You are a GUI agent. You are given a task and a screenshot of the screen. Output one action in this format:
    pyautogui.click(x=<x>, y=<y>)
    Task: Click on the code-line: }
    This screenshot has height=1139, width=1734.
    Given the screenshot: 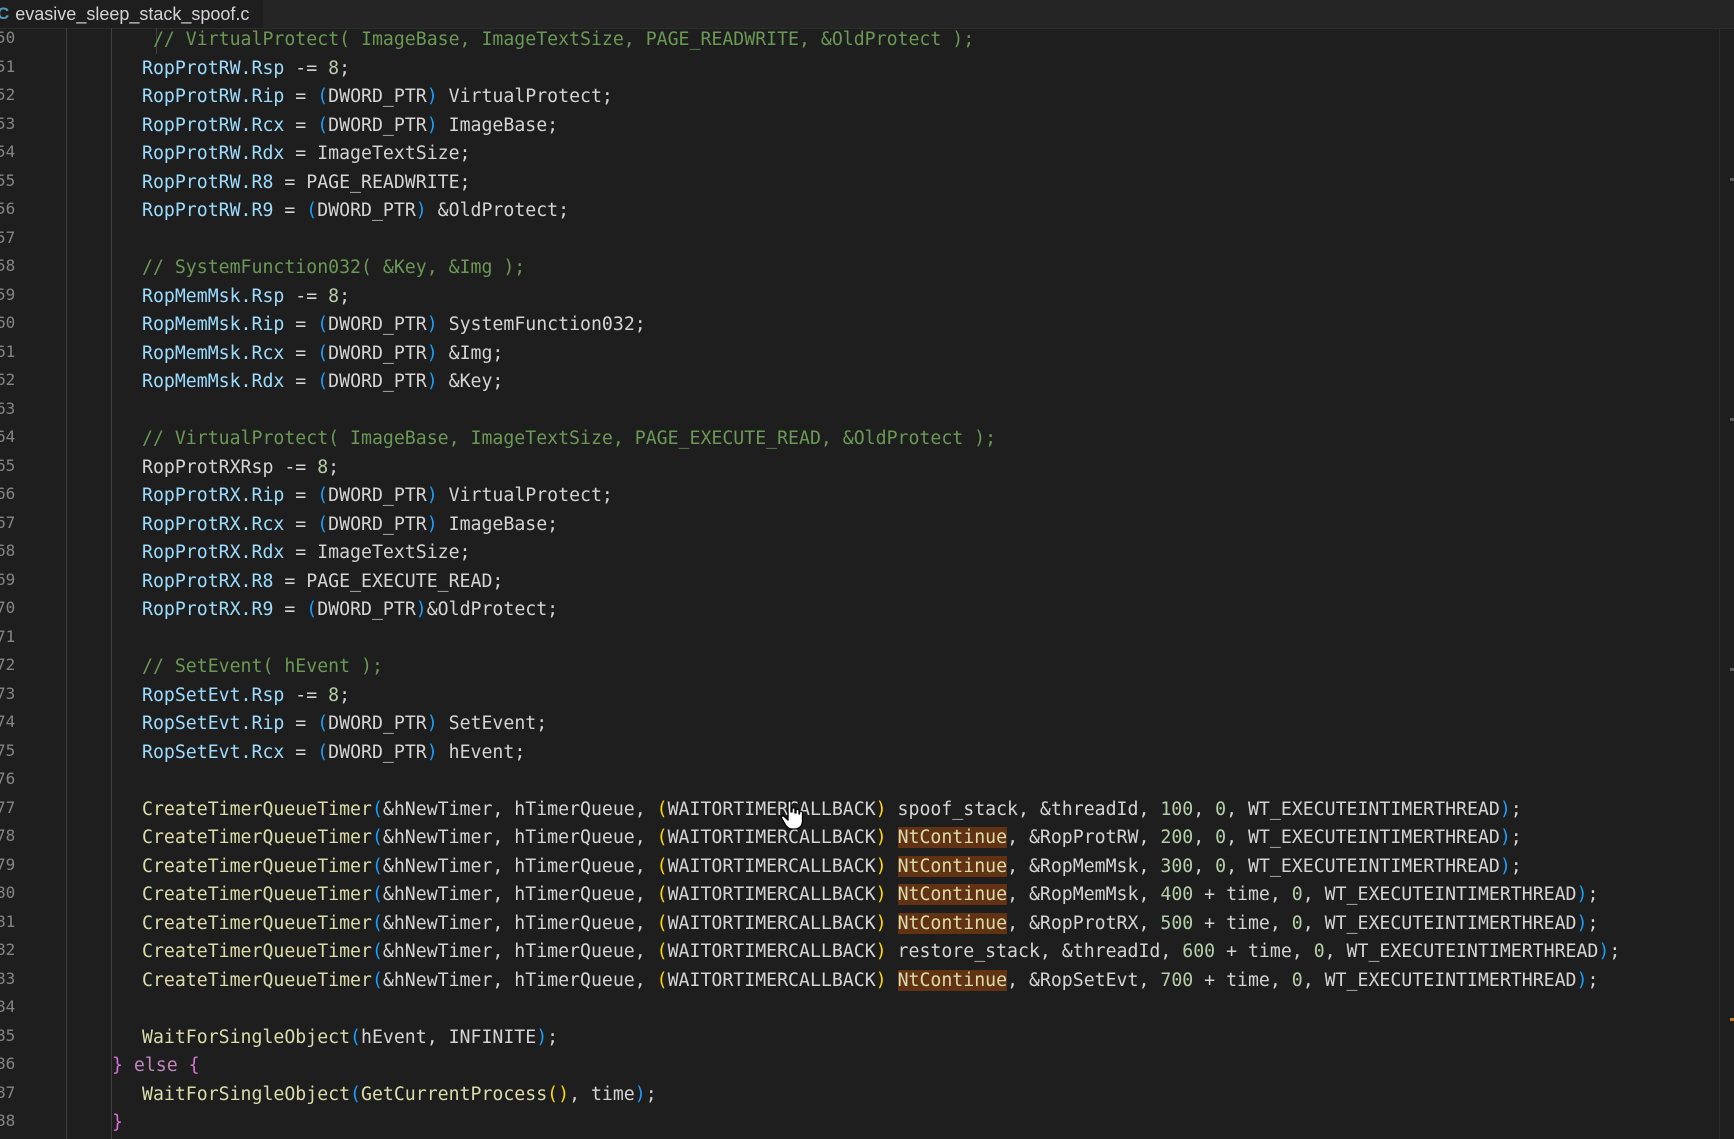 What is the action you would take?
    pyautogui.click(x=917, y=1123)
    